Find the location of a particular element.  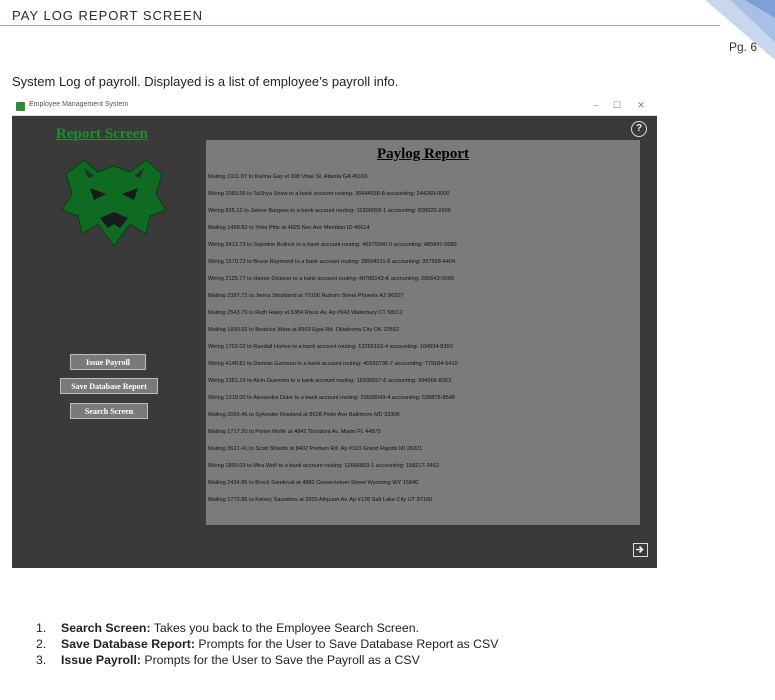

minimize-button: – is located at coordinates (596, 105).